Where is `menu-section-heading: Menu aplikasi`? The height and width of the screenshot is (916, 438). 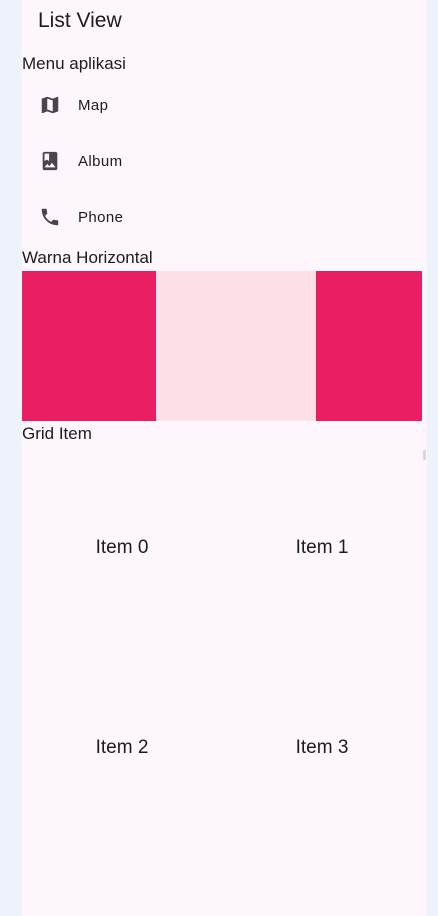 menu-section-heading: Menu aplikasi is located at coordinates (74, 63).